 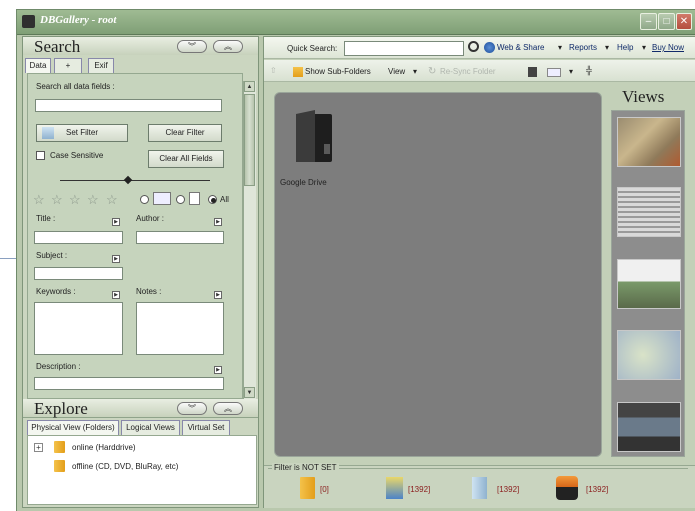 I want to click on subject-options-arrow-icon: ▶, so click(x=116, y=259).